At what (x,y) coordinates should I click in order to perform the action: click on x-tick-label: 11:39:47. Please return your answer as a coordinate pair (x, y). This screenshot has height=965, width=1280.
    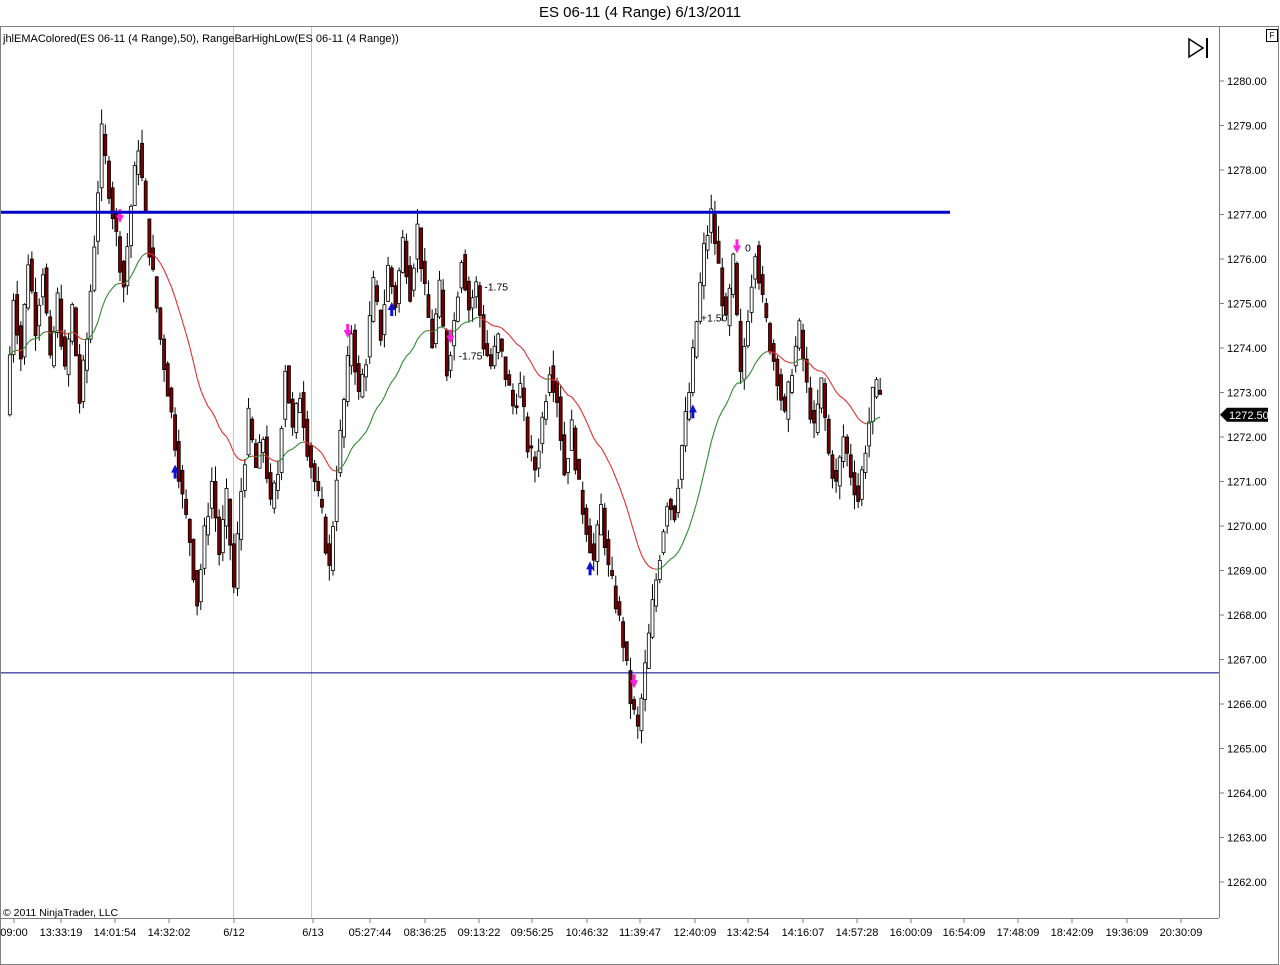
    Looking at the image, I should click on (640, 933).